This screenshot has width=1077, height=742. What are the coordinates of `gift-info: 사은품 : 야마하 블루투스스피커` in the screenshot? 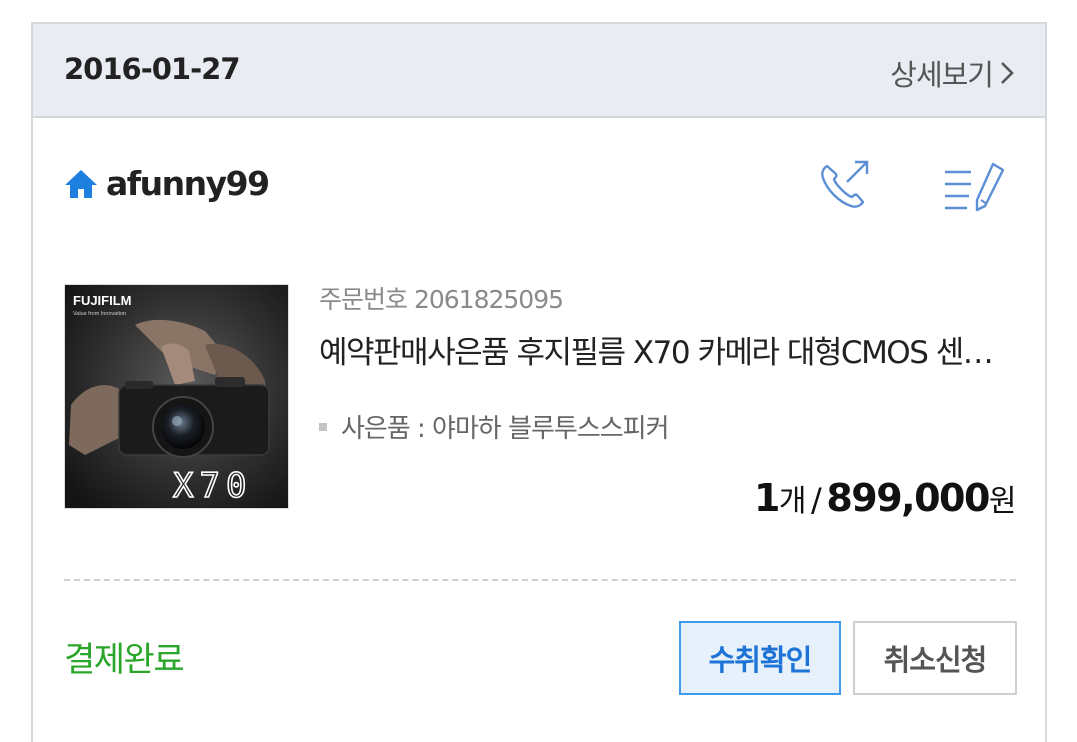 It's located at (494, 426).